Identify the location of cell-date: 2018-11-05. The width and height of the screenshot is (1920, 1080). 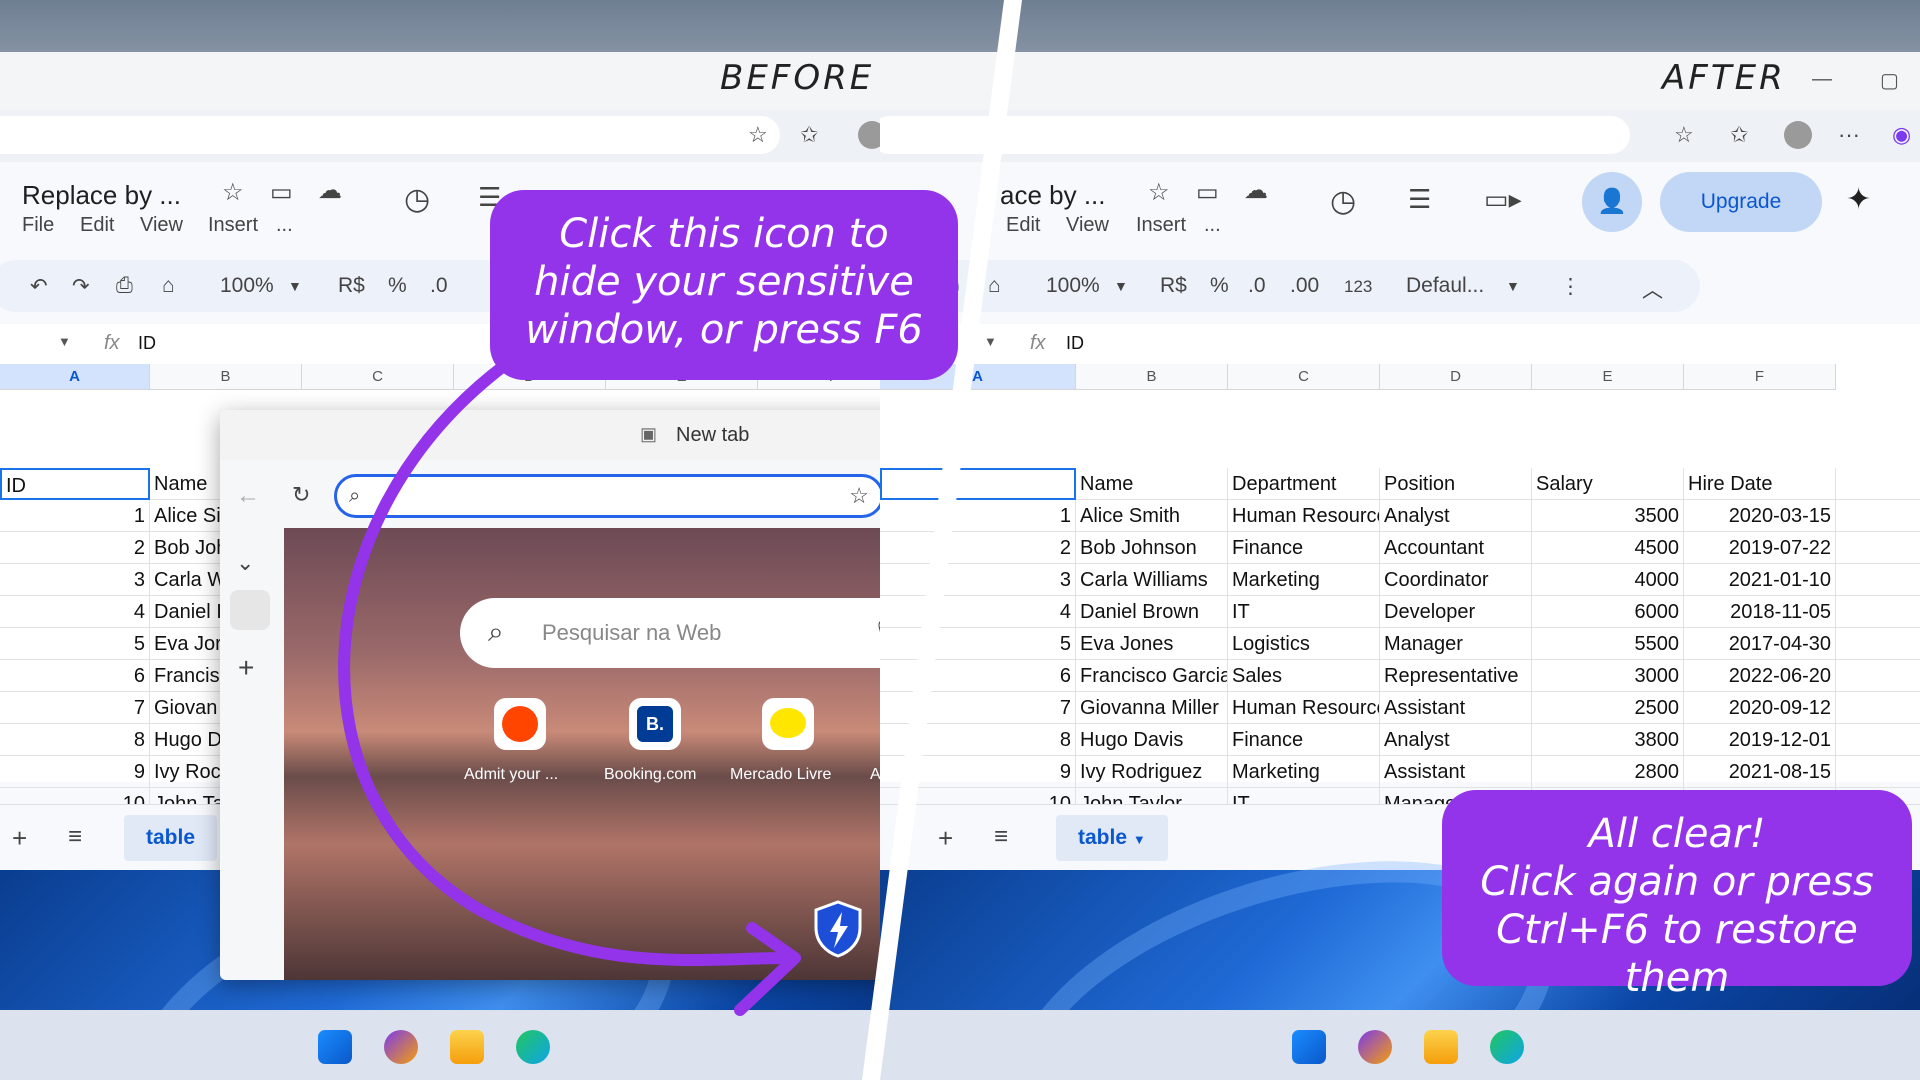
(1760, 612).